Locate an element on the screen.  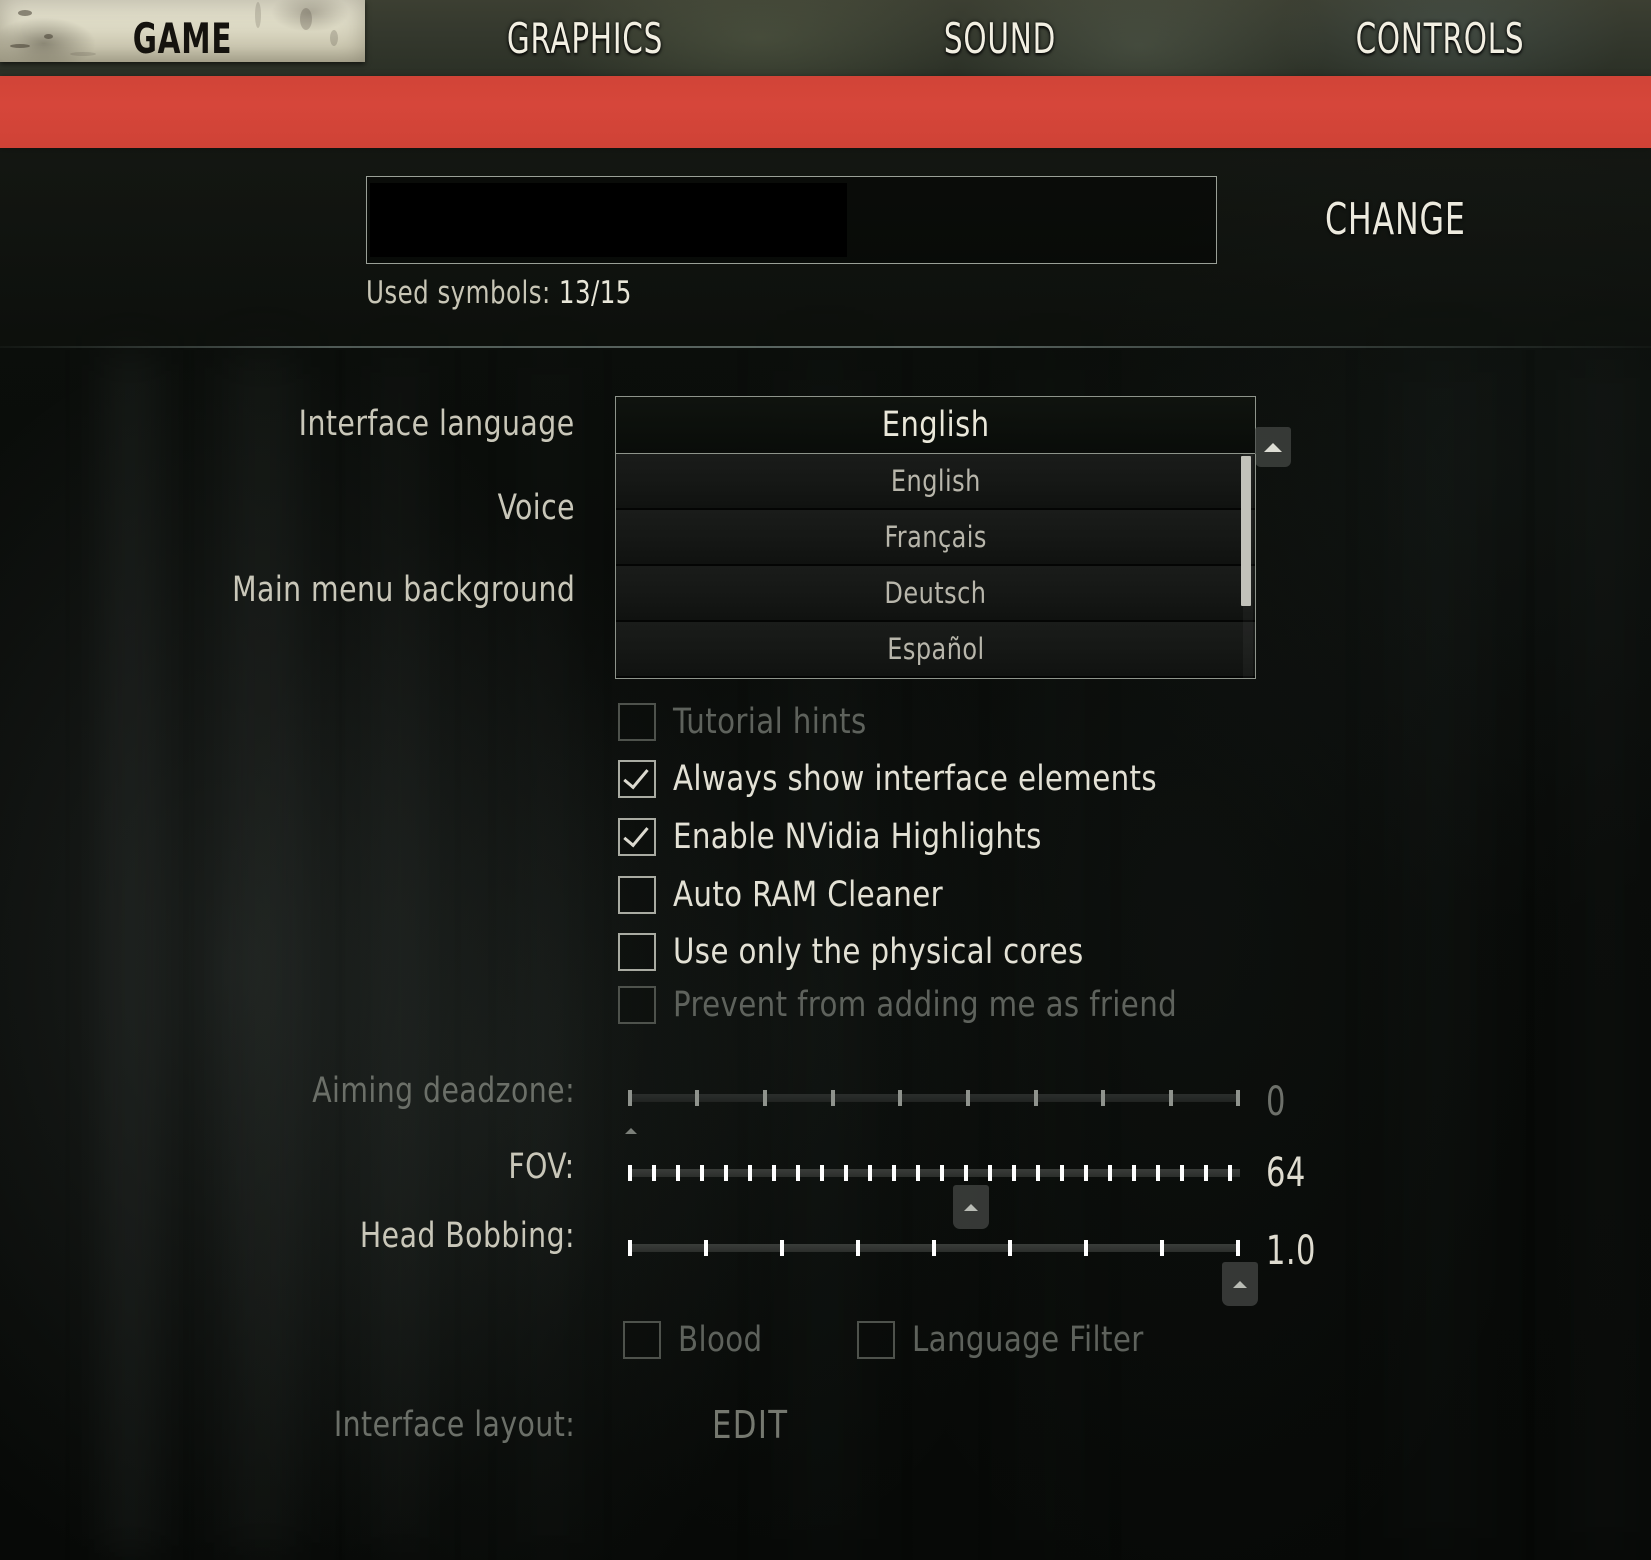
dropdown-option: Français is located at coordinates (935, 538).